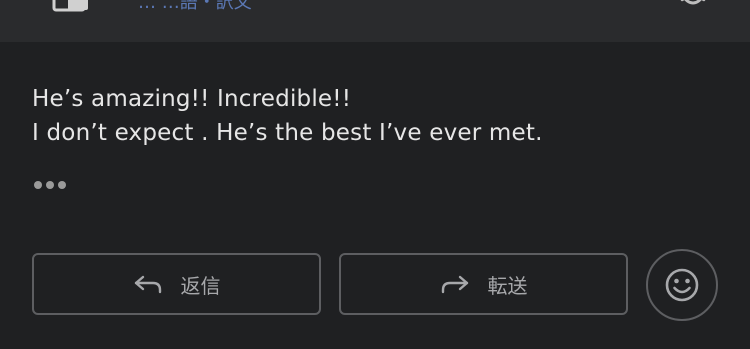  What do you see at coordinates (147, 284) in the screenshot?
I see `reply-arrow-icon` at bounding box center [147, 284].